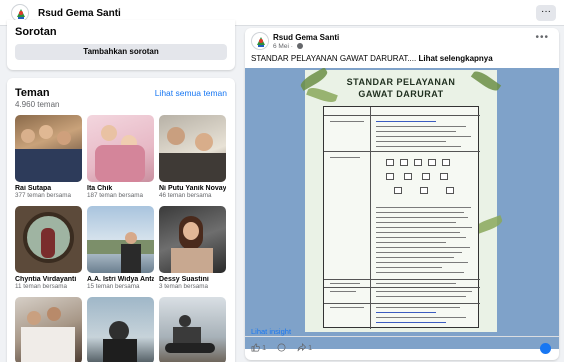  Describe the element at coordinates (79, 13) in the screenshot. I see `page-title: Rsud Gema Santi` at that location.